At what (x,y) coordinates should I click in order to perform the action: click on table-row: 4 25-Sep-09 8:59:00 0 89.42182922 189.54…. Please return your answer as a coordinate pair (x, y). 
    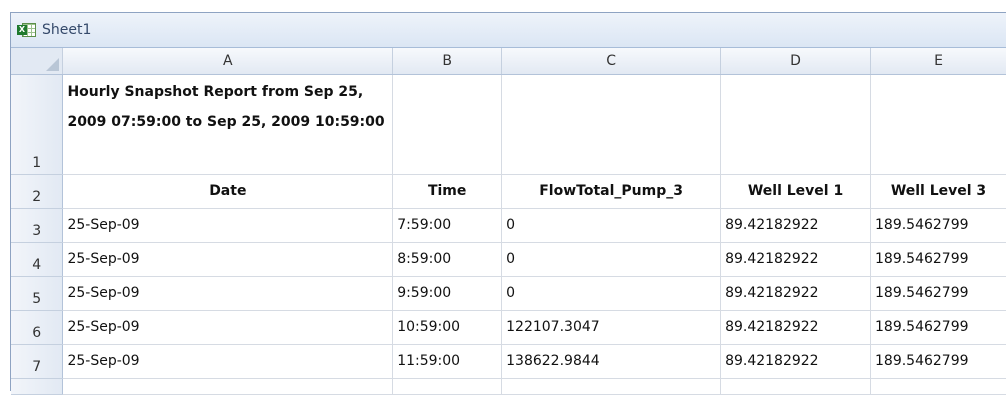
    Looking at the image, I should click on (508, 259).